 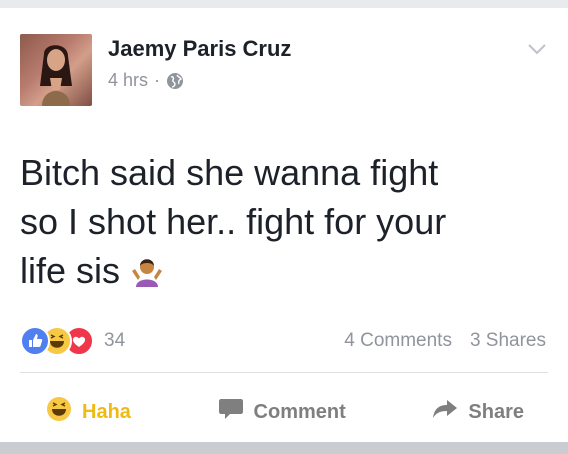 I want to click on profile-photo, so click(x=56, y=70).